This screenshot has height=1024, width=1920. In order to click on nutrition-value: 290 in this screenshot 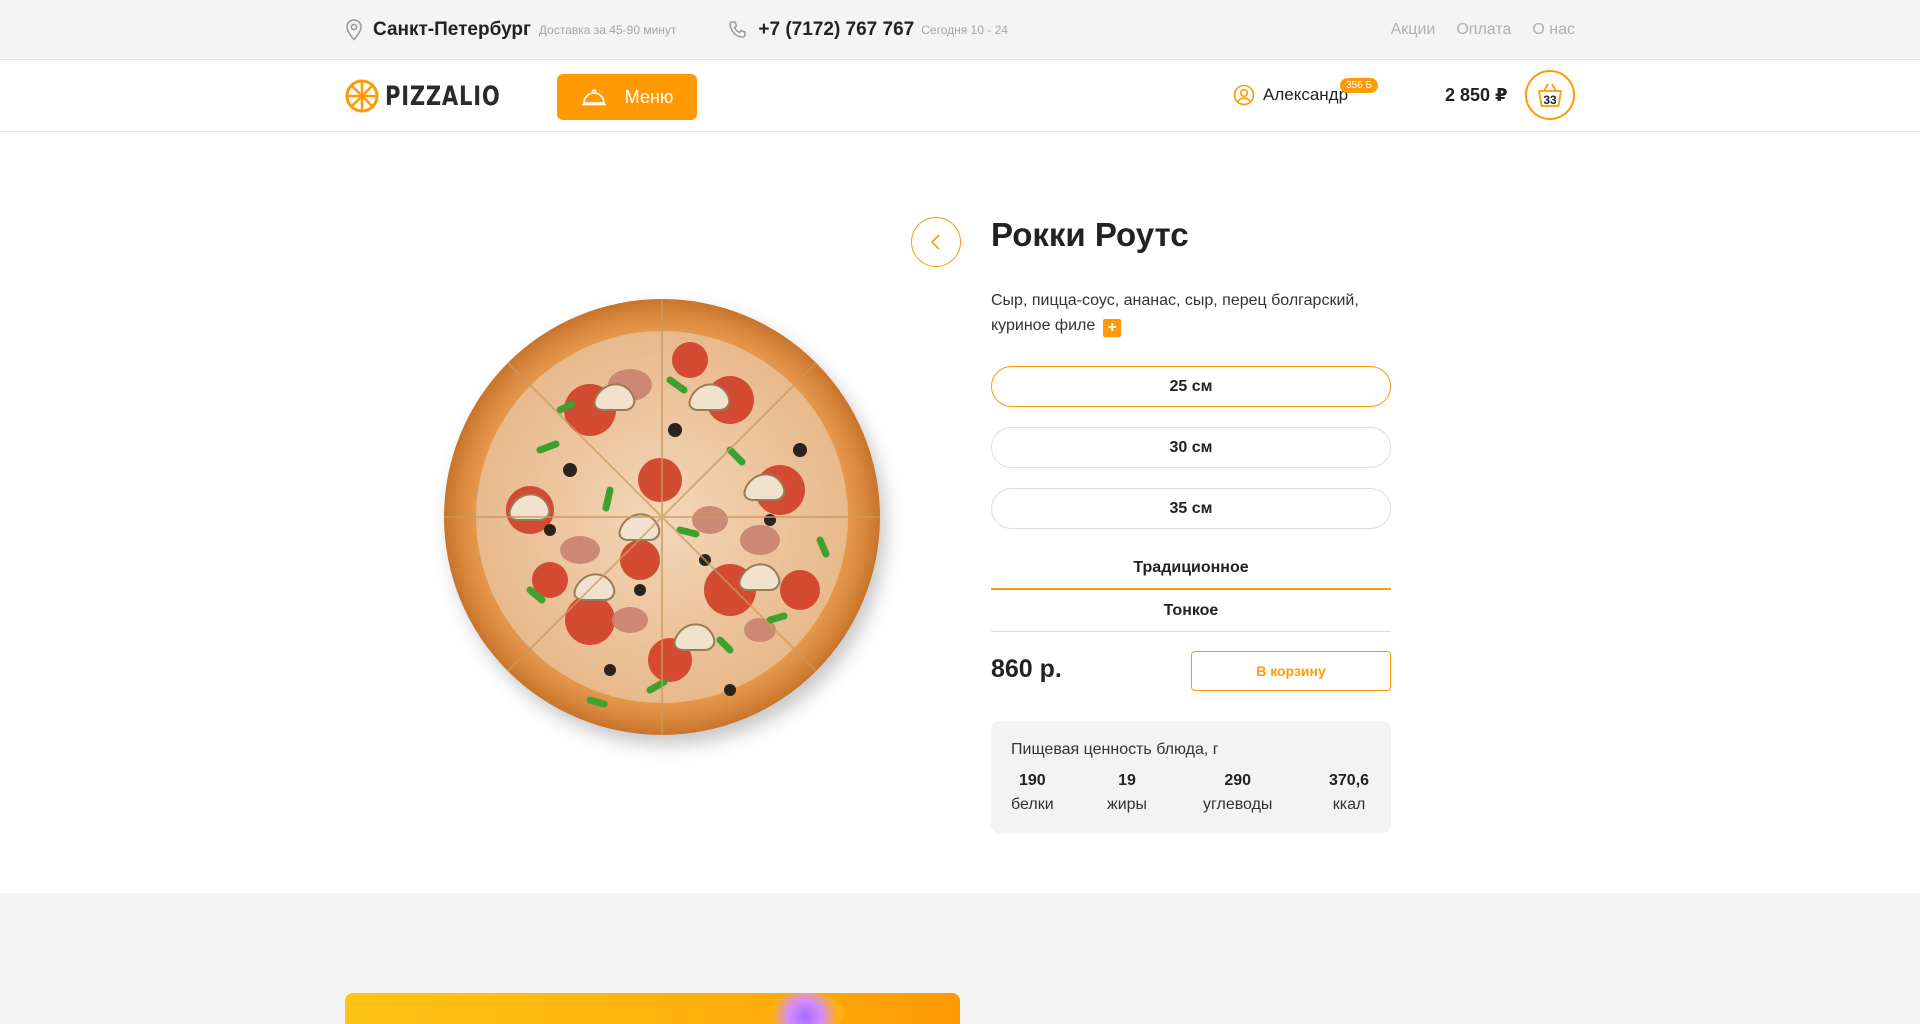, I will do `click(1238, 780)`.